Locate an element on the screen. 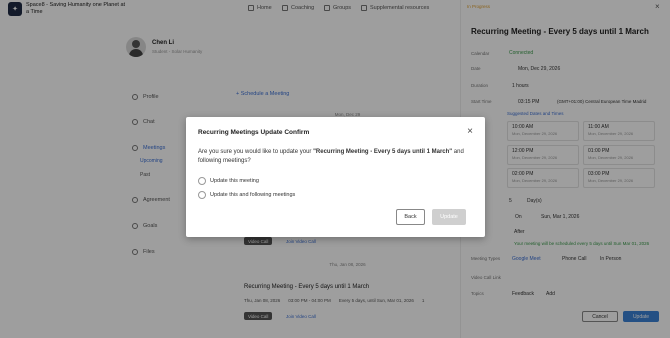  option-label: Update this and following meetings is located at coordinates (253, 195).